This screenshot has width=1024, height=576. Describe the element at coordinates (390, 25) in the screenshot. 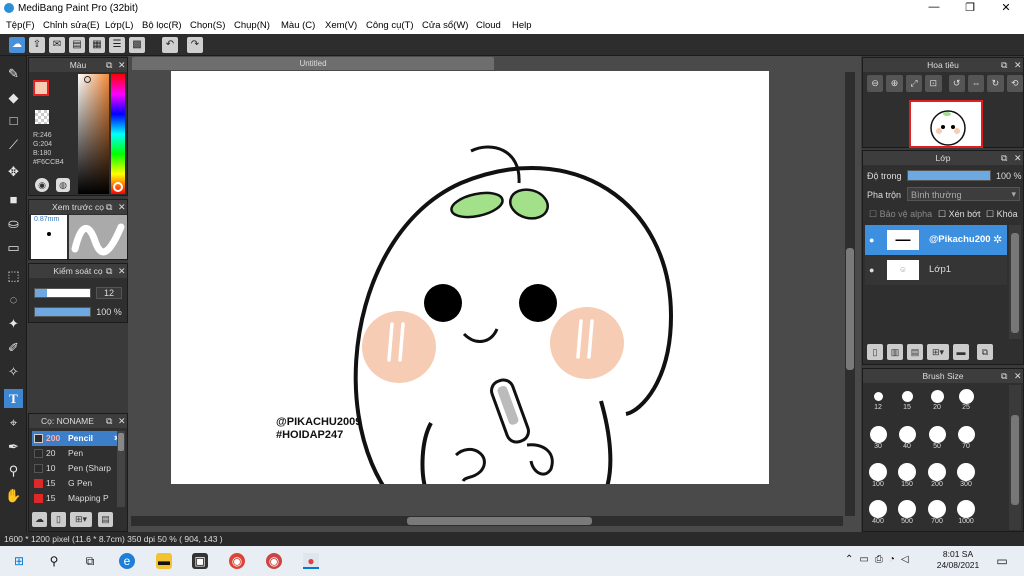

I see `menu-tools: Công cụ(T)` at that location.